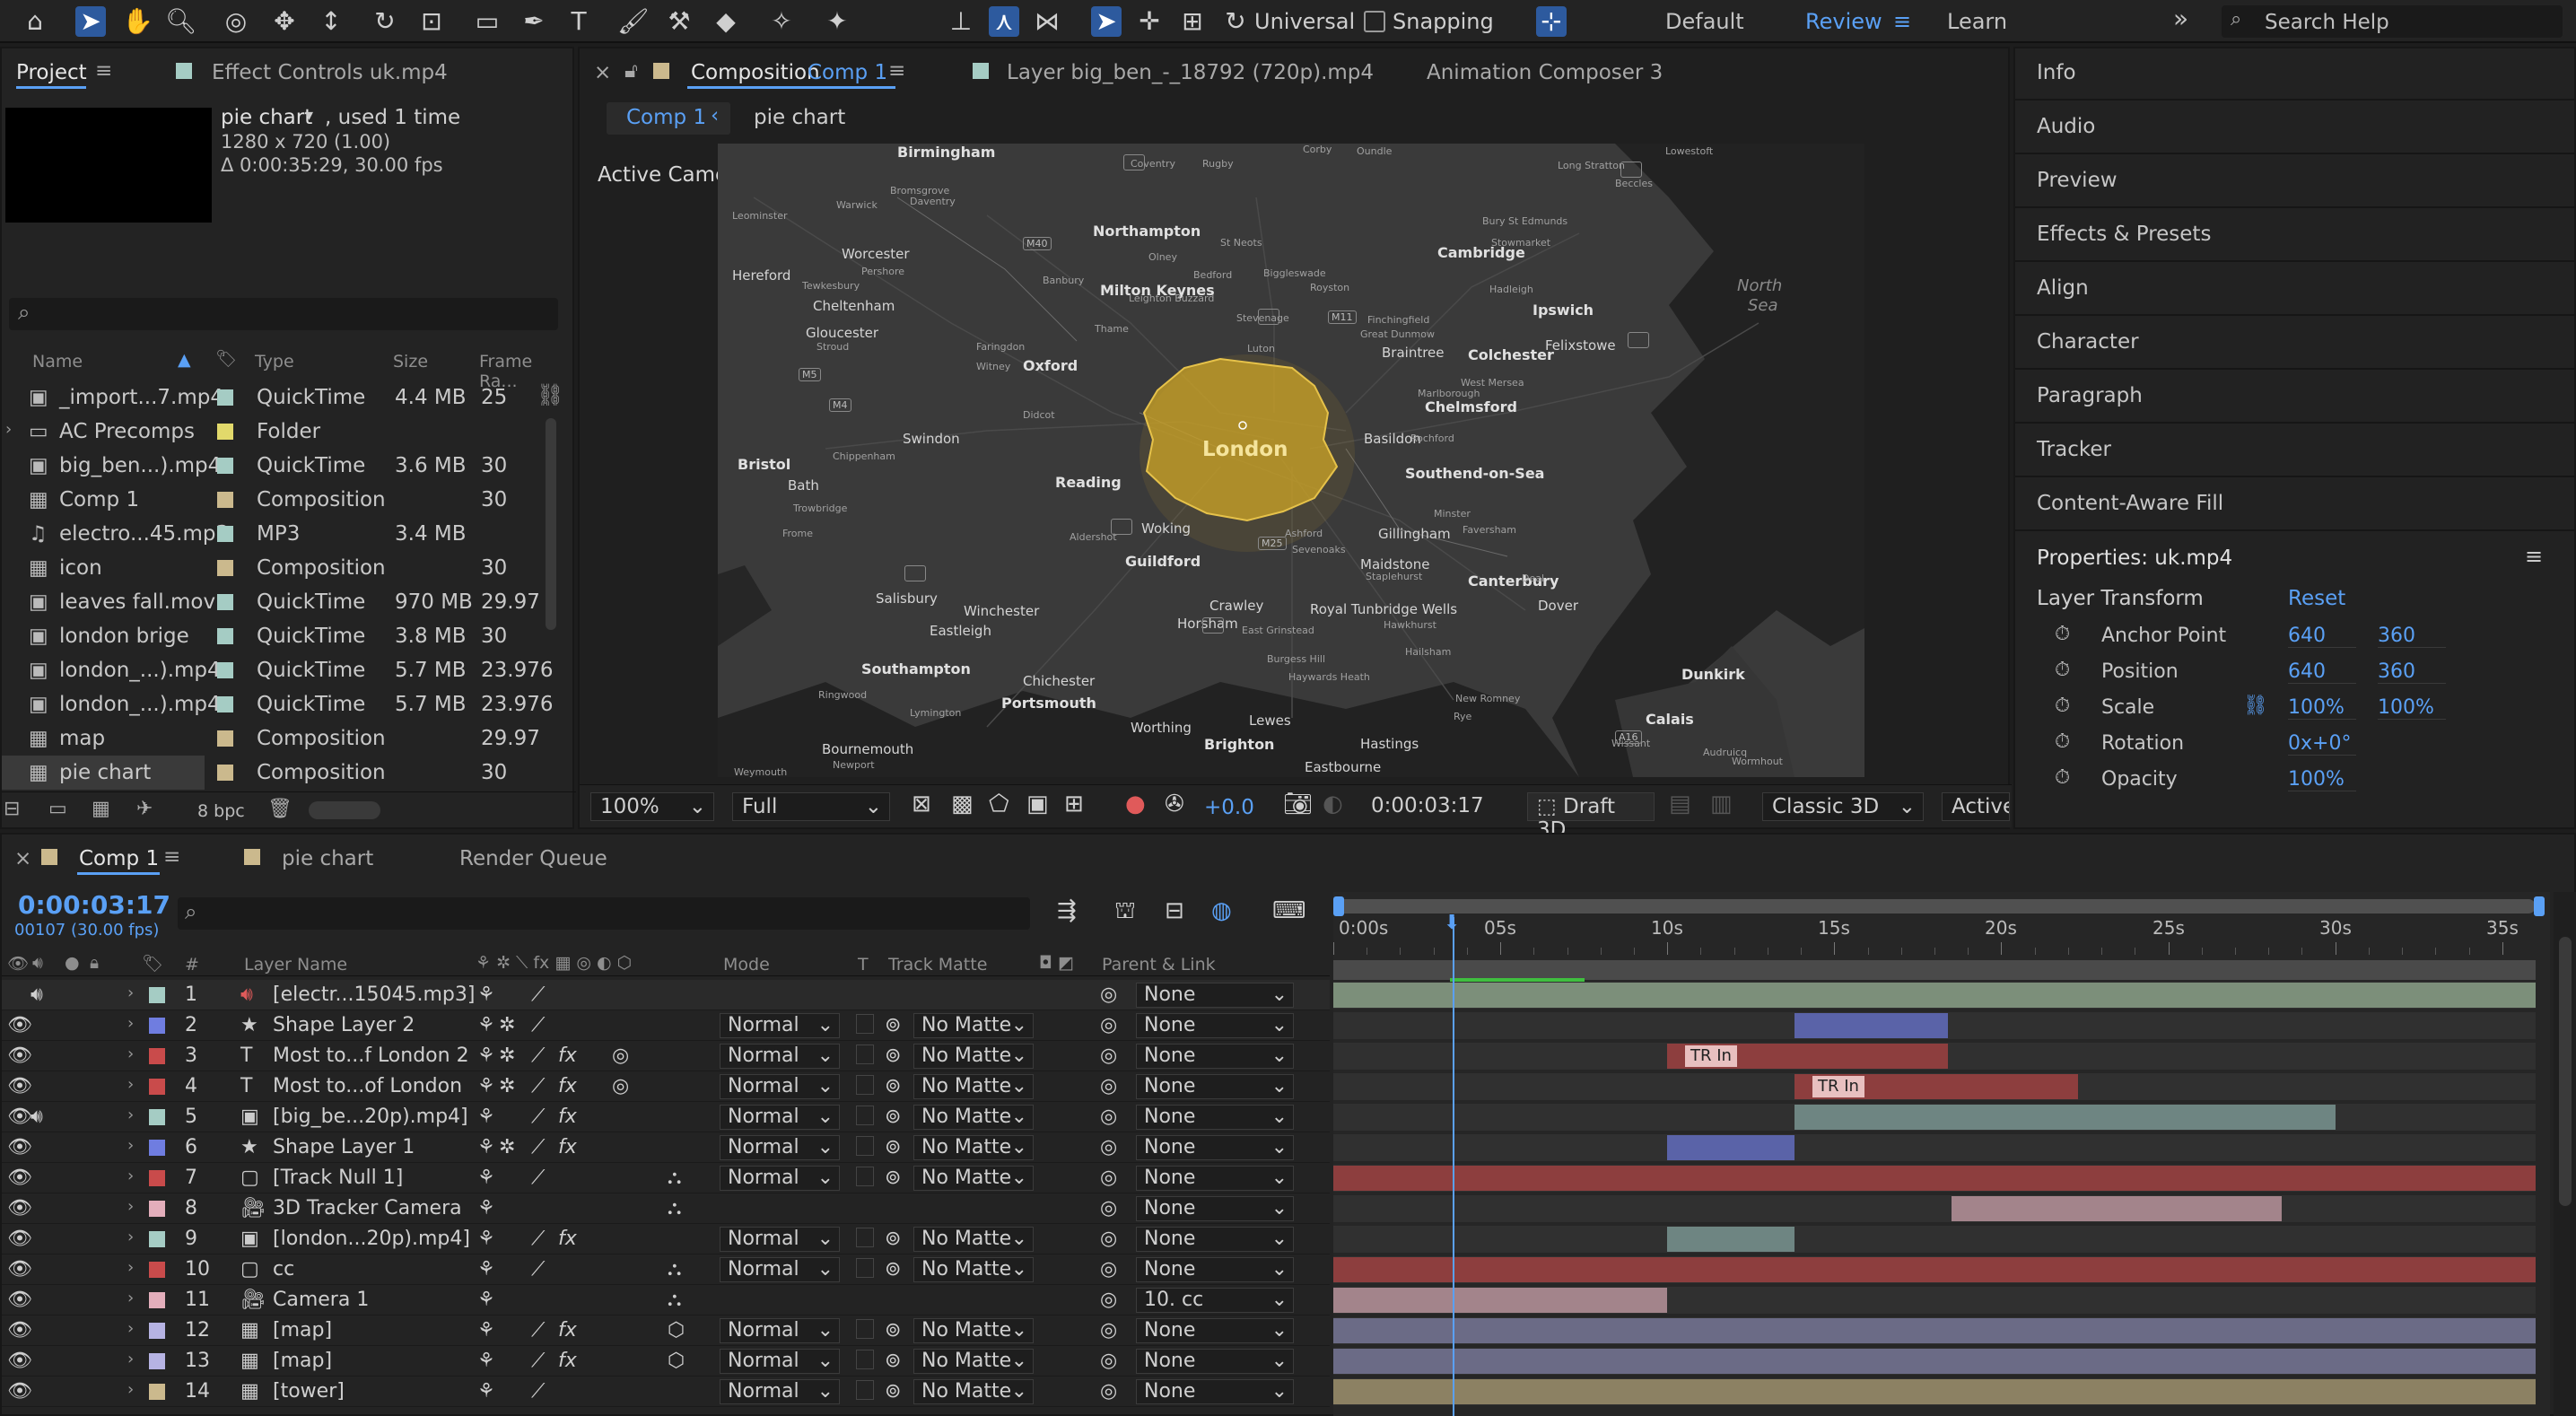 Image resolution: width=2576 pixels, height=1416 pixels. I want to click on workspace-learn: Learn, so click(1977, 21).